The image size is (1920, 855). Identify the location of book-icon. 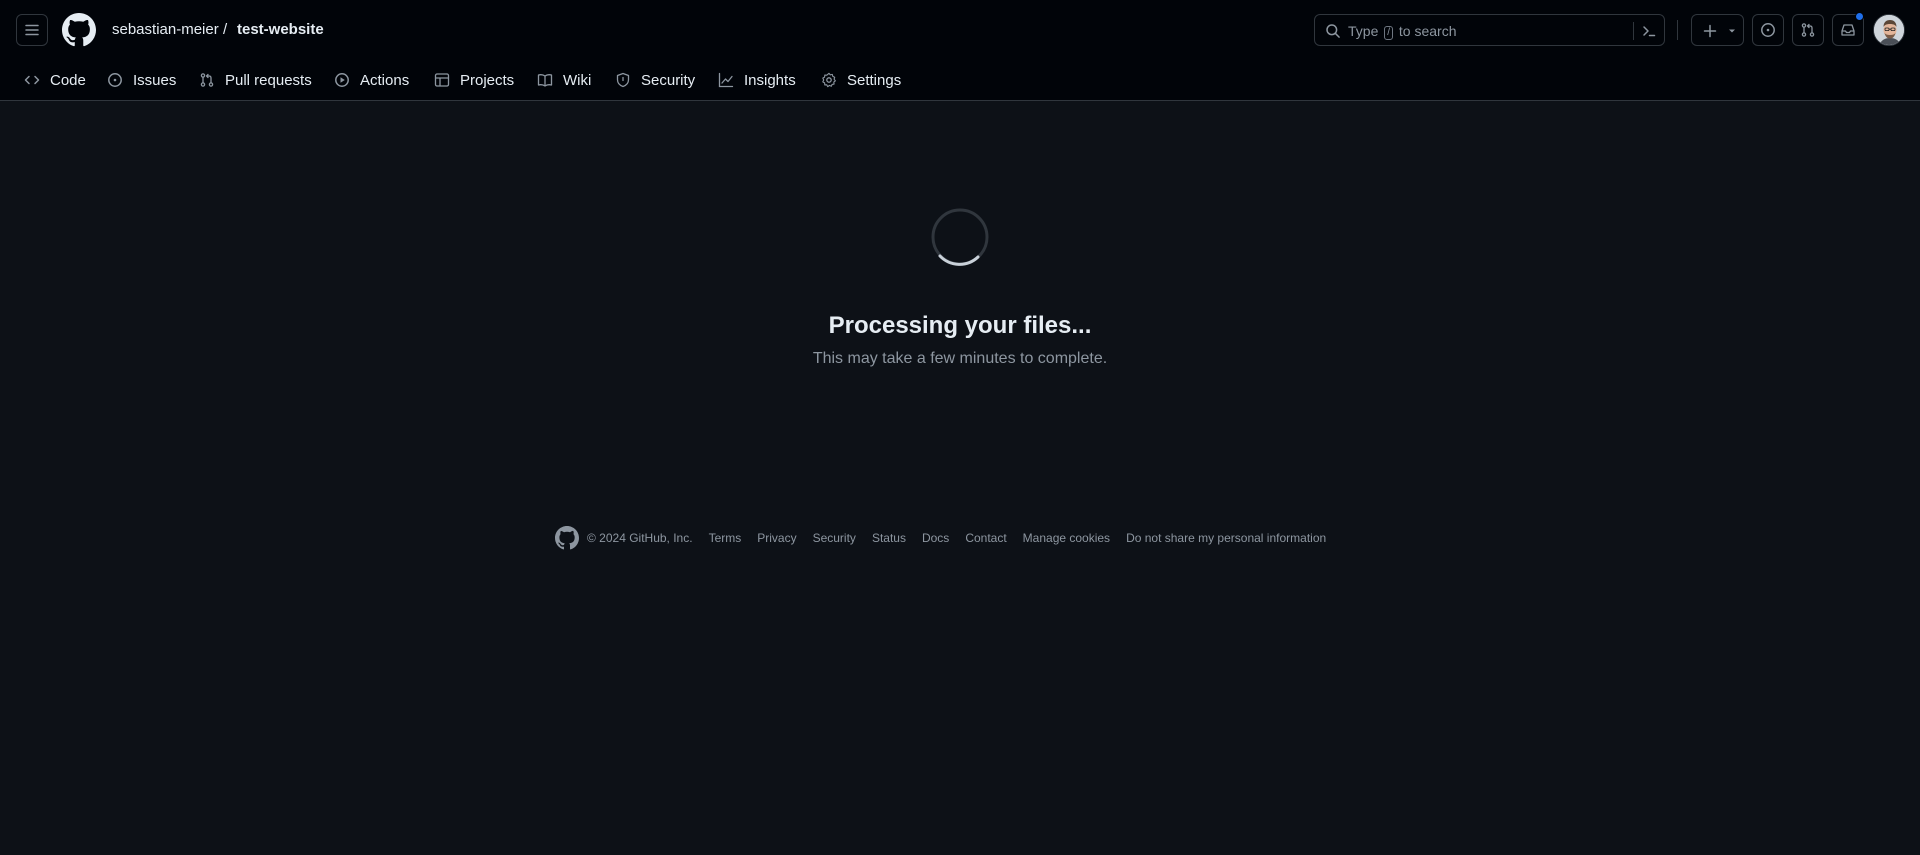
(545, 80).